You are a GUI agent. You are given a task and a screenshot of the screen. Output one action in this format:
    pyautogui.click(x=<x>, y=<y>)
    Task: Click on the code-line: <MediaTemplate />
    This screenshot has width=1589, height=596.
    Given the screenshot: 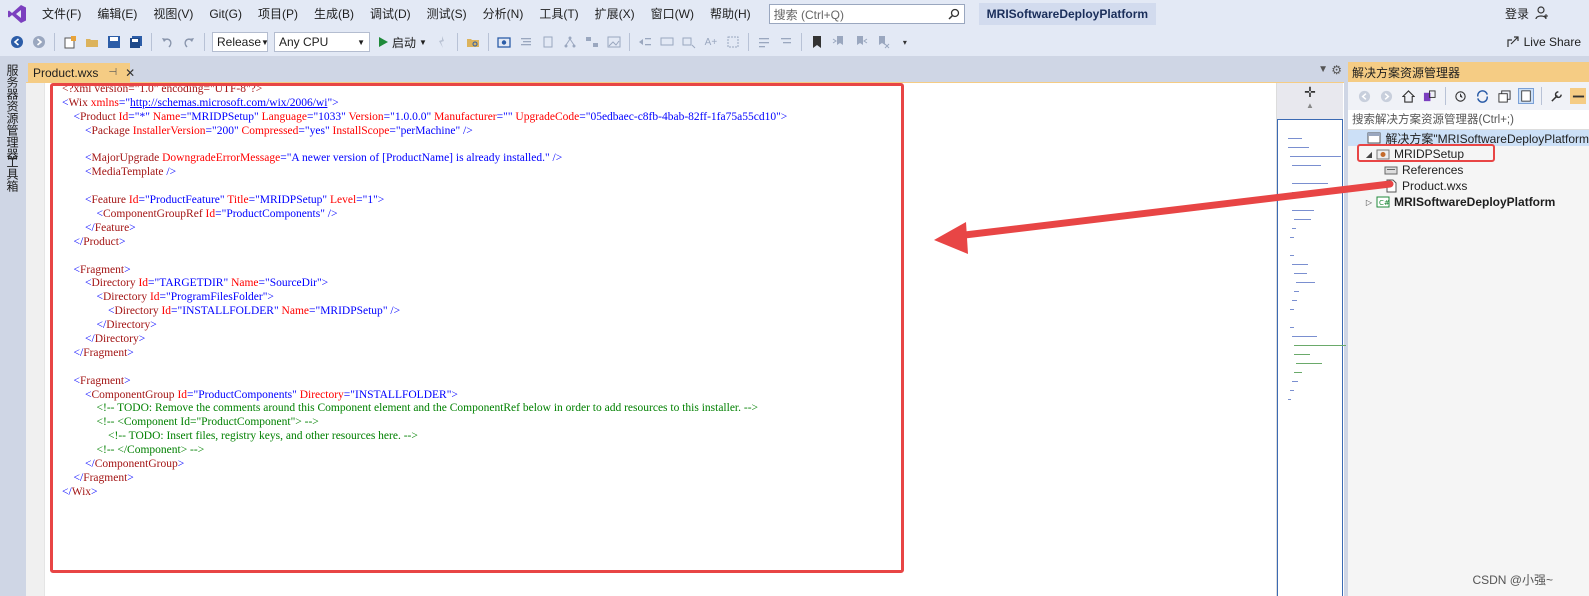 What is the action you would take?
    pyautogui.click(x=424, y=173)
    